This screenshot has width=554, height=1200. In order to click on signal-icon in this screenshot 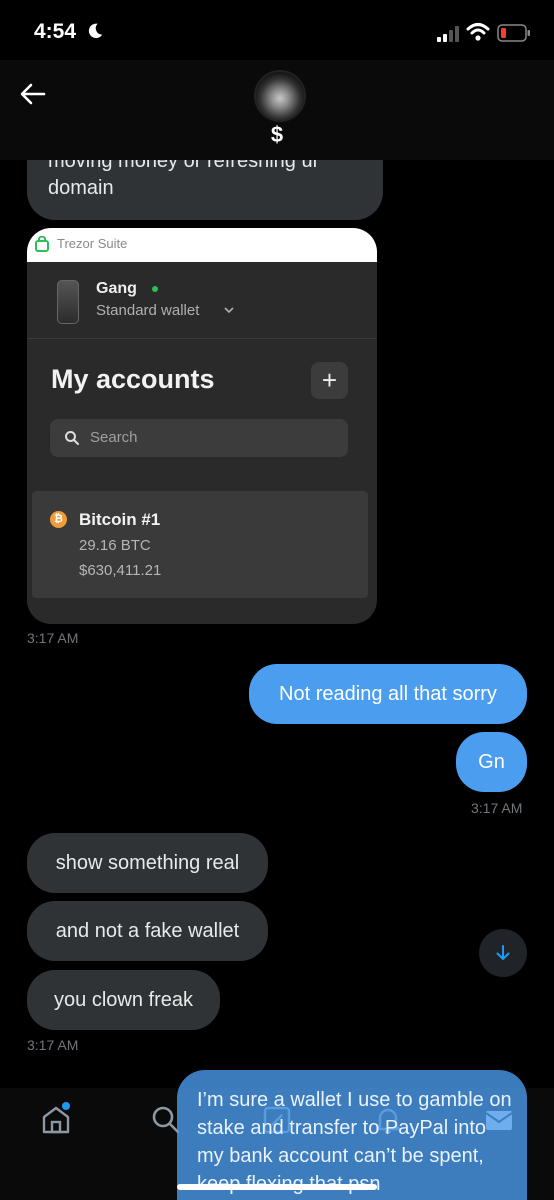, I will do `click(448, 34)`.